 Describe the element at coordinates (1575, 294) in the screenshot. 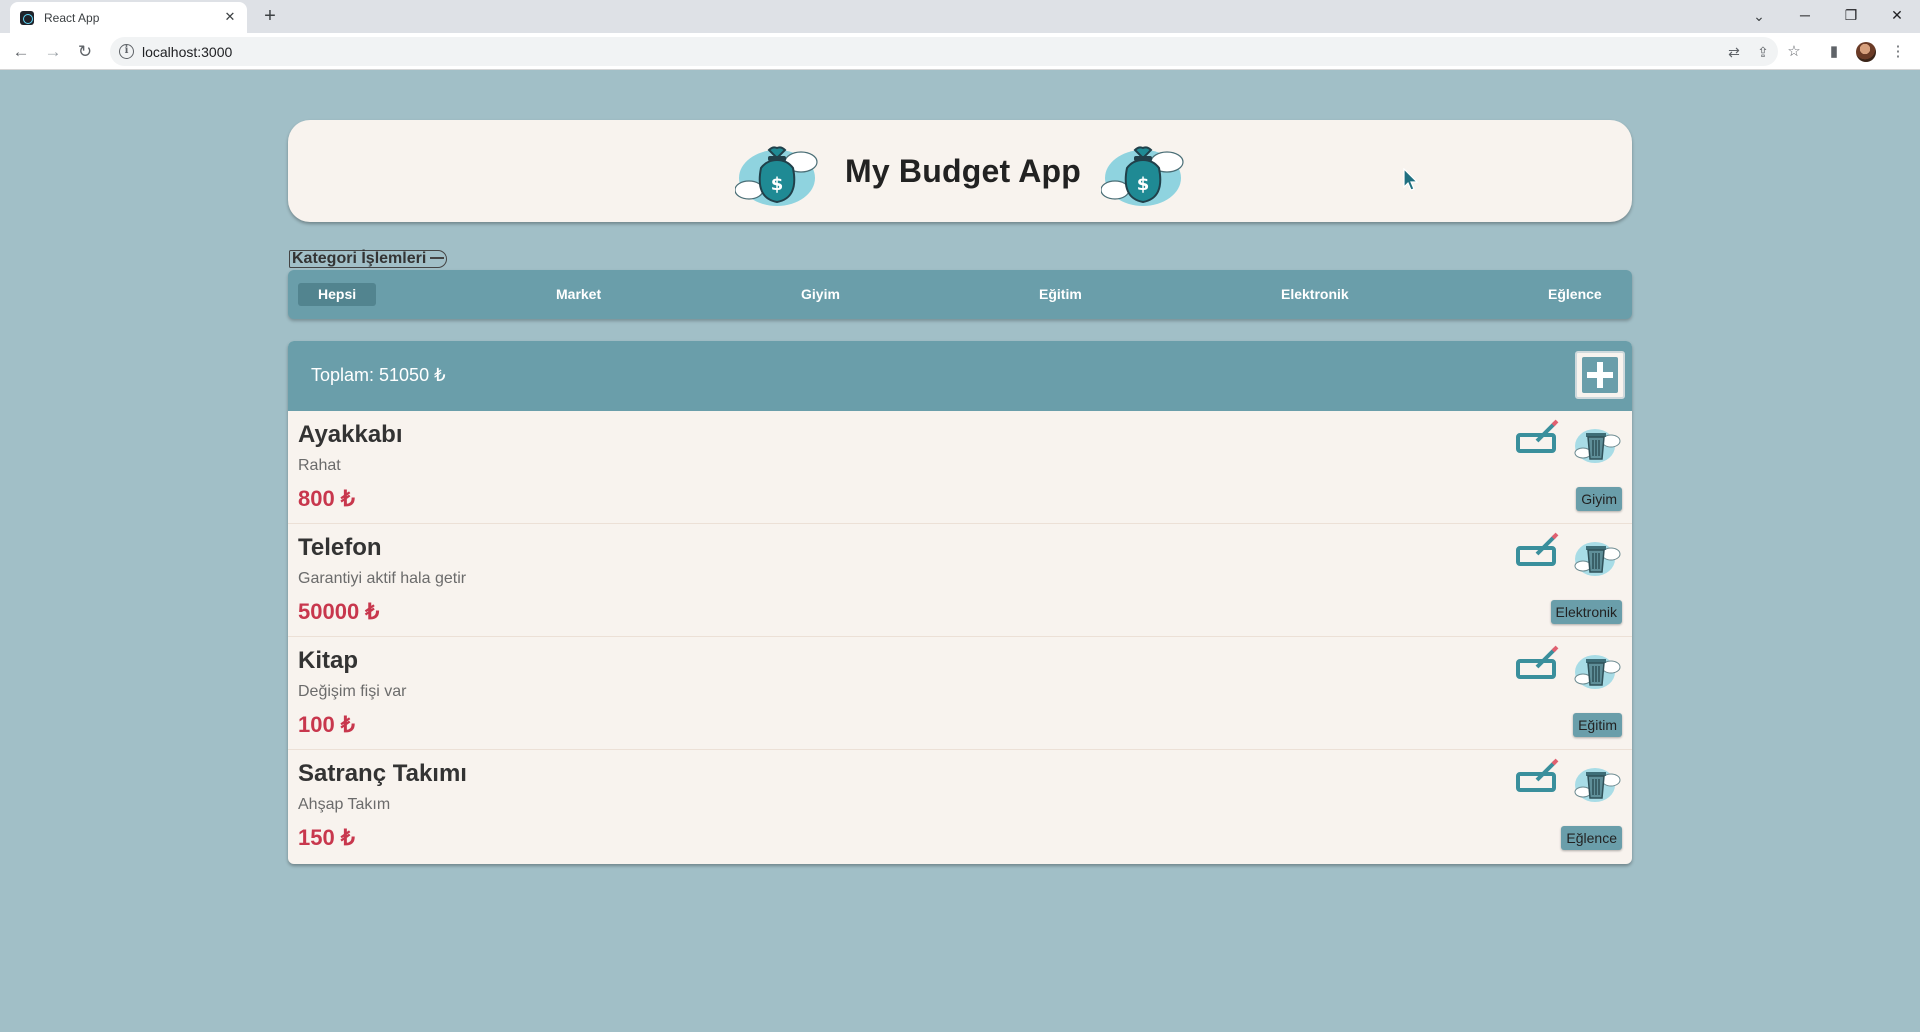

I see `category-tab-eglence: Eğlence` at that location.